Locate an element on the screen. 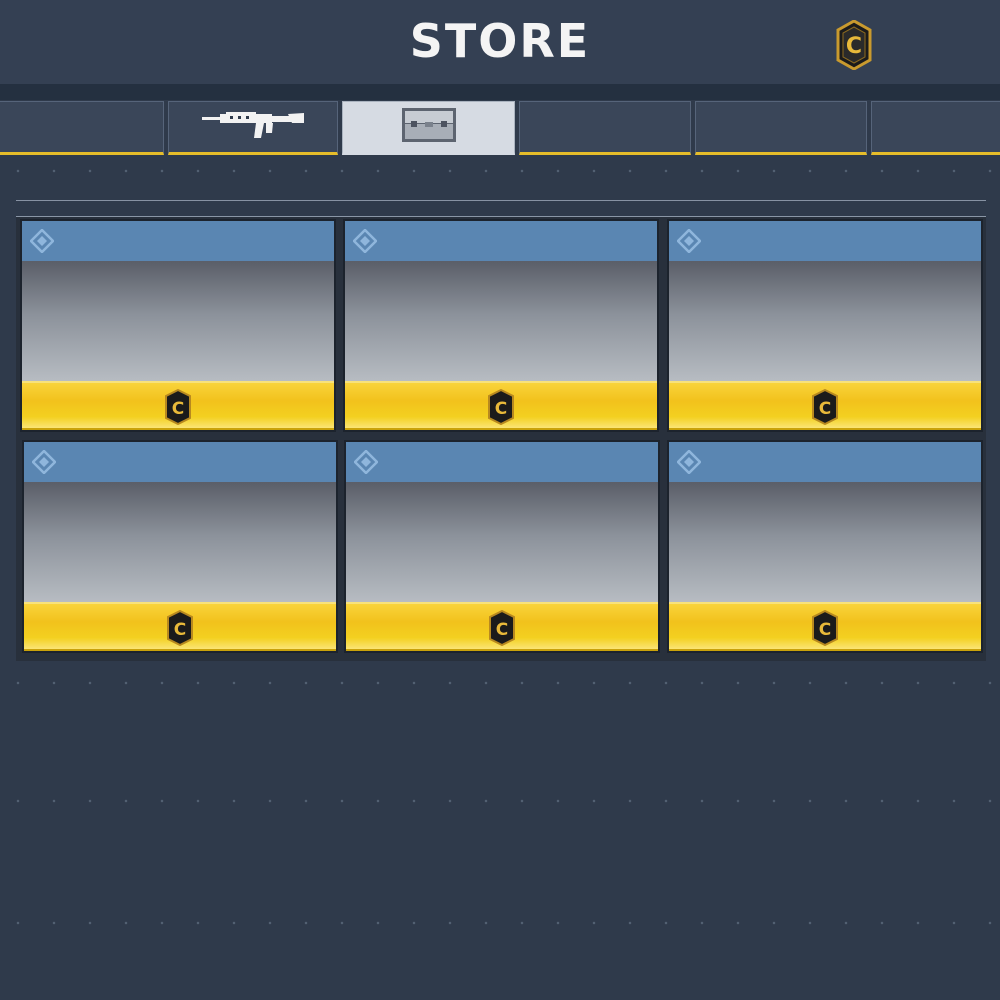  top-bar: STORE C is located at coordinates (500, 42).